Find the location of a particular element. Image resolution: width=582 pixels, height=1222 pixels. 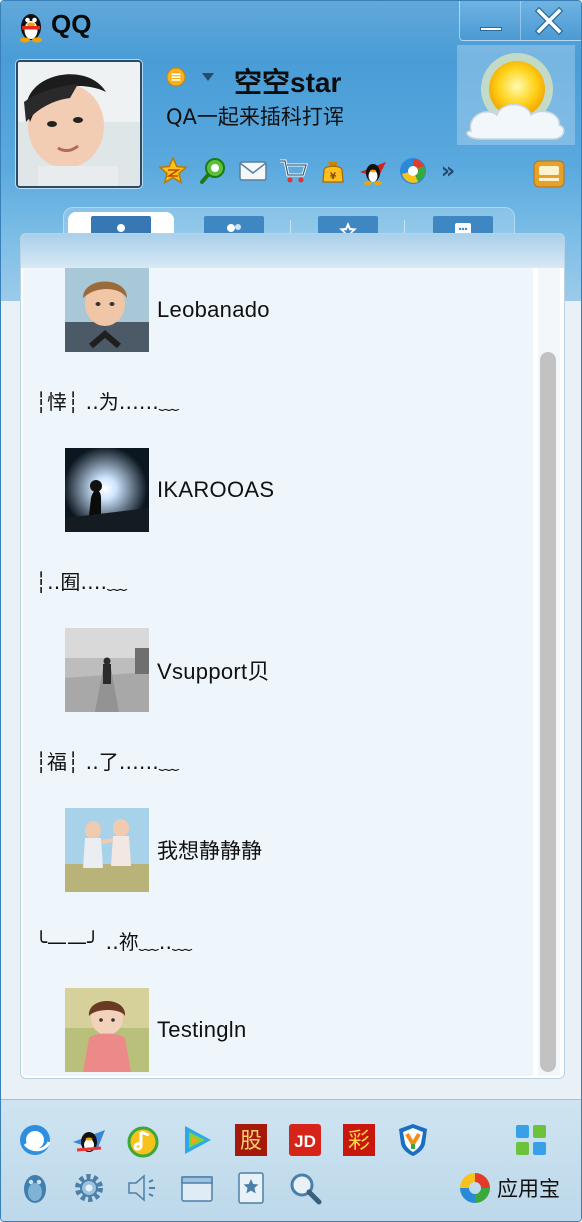

search-p-icon is located at coordinates (213, 171).